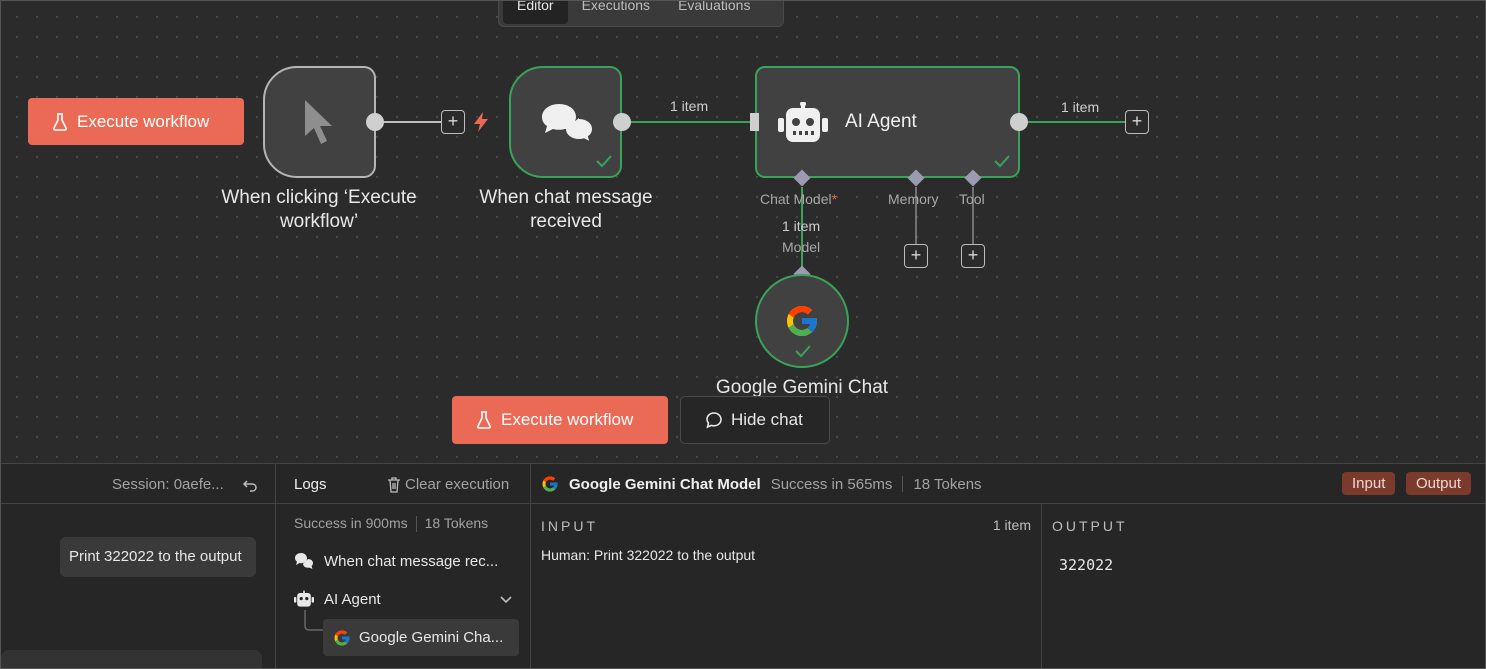 The image size is (1486, 669). What do you see at coordinates (1019, 122) in the screenshot?
I see `agent-output-port` at bounding box center [1019, 122].